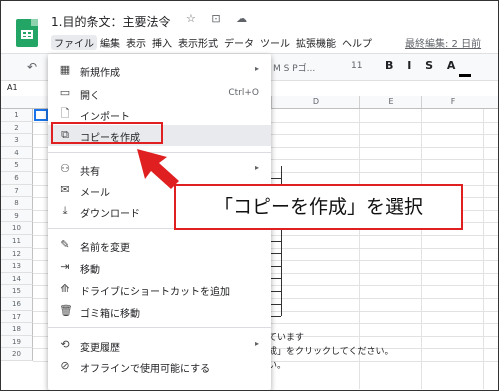  I want to click on row-header: 4, so click(17, 153).